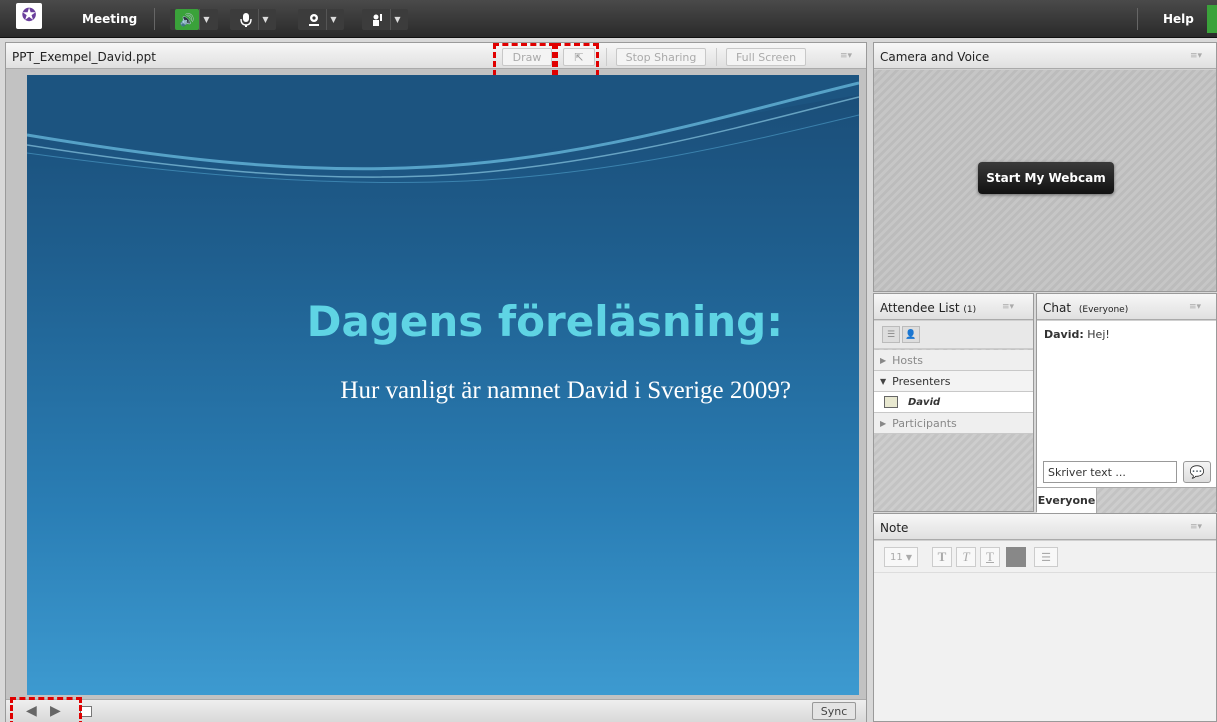 The image size is (1217, 722). Describe the element at coordinates (883, 381) in the screenshot. I see `collapse-icon: ▼` at that location.